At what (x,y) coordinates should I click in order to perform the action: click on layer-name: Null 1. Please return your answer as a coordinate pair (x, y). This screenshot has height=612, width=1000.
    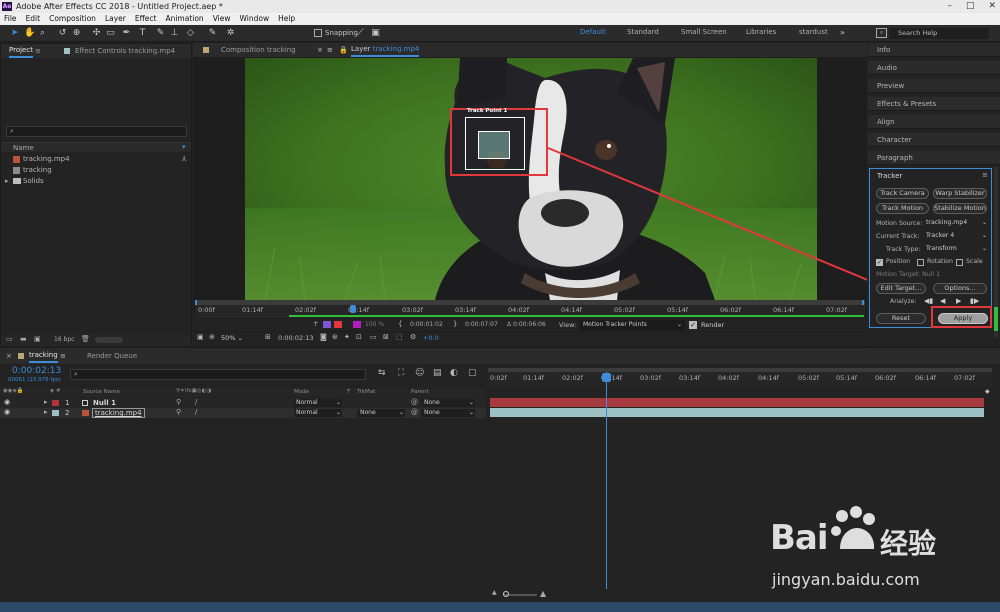
    Looking at the image, I should click on (104, 403).